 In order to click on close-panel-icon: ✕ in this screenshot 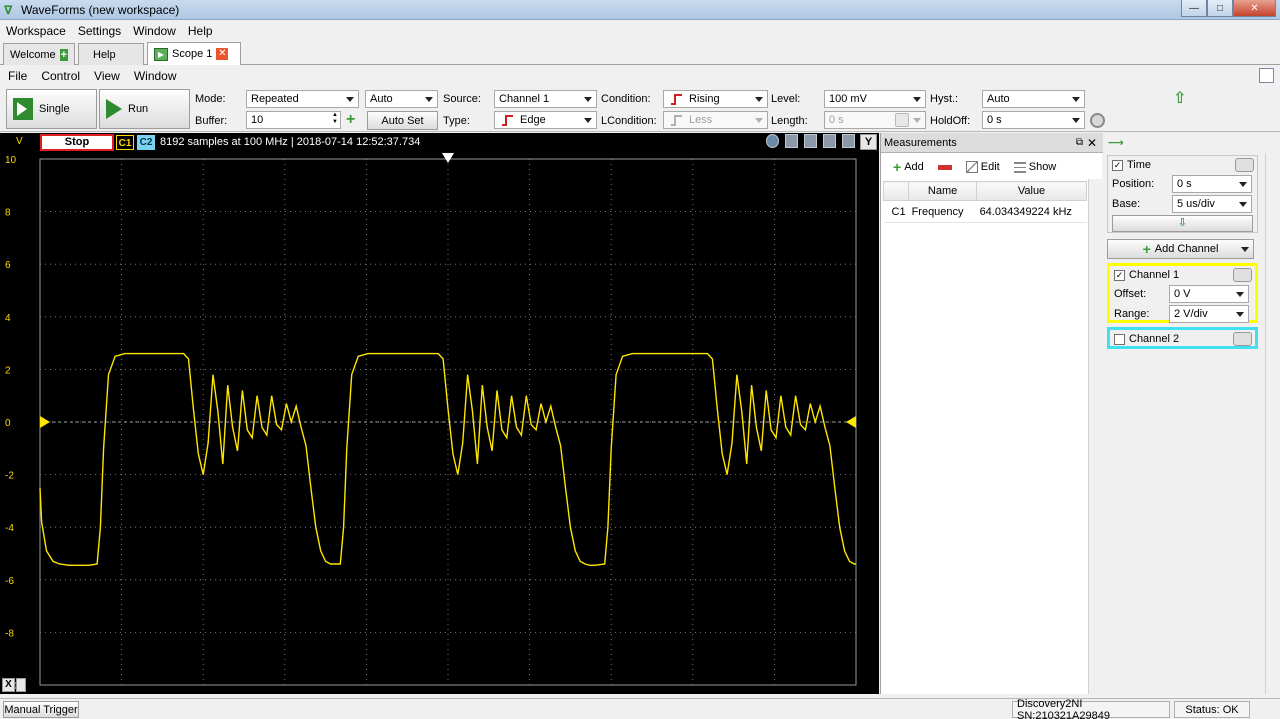, I will do `click(1092, 143)`.